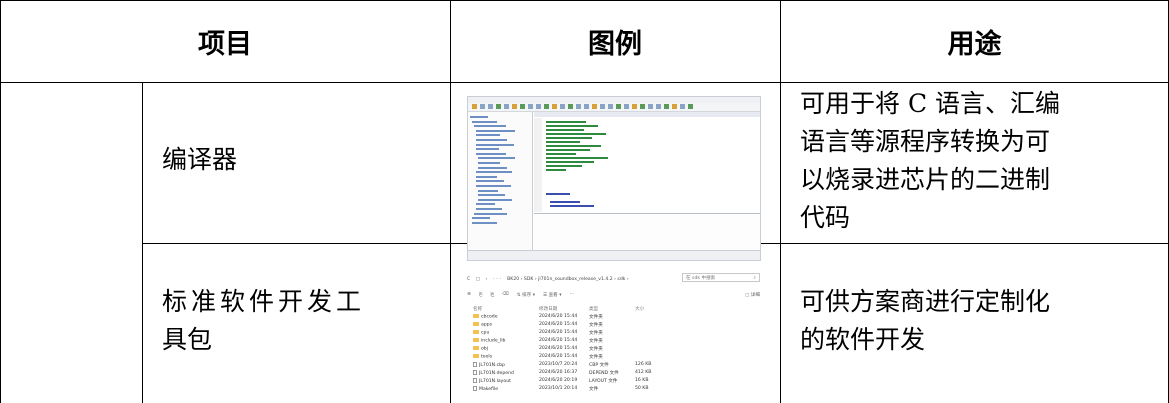 This screenshot has height=403, width=1169. I want to click on ide-project-tree, so click(500, 181).